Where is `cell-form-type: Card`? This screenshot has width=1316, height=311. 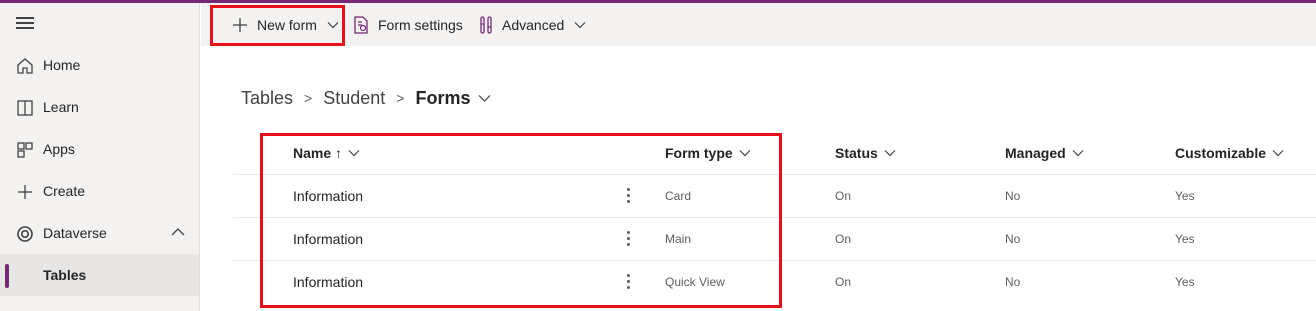 cell-form-type: Card is located at coordinates (678, 196).